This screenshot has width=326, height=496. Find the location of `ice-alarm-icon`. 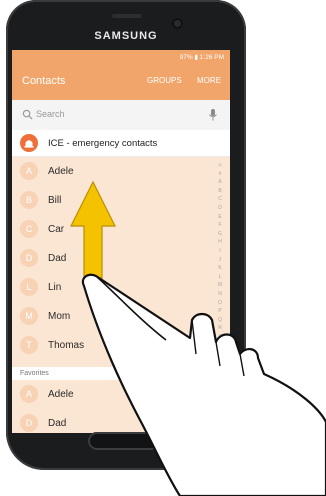

ice-alarm-icon is located at coordinates (29, 143).